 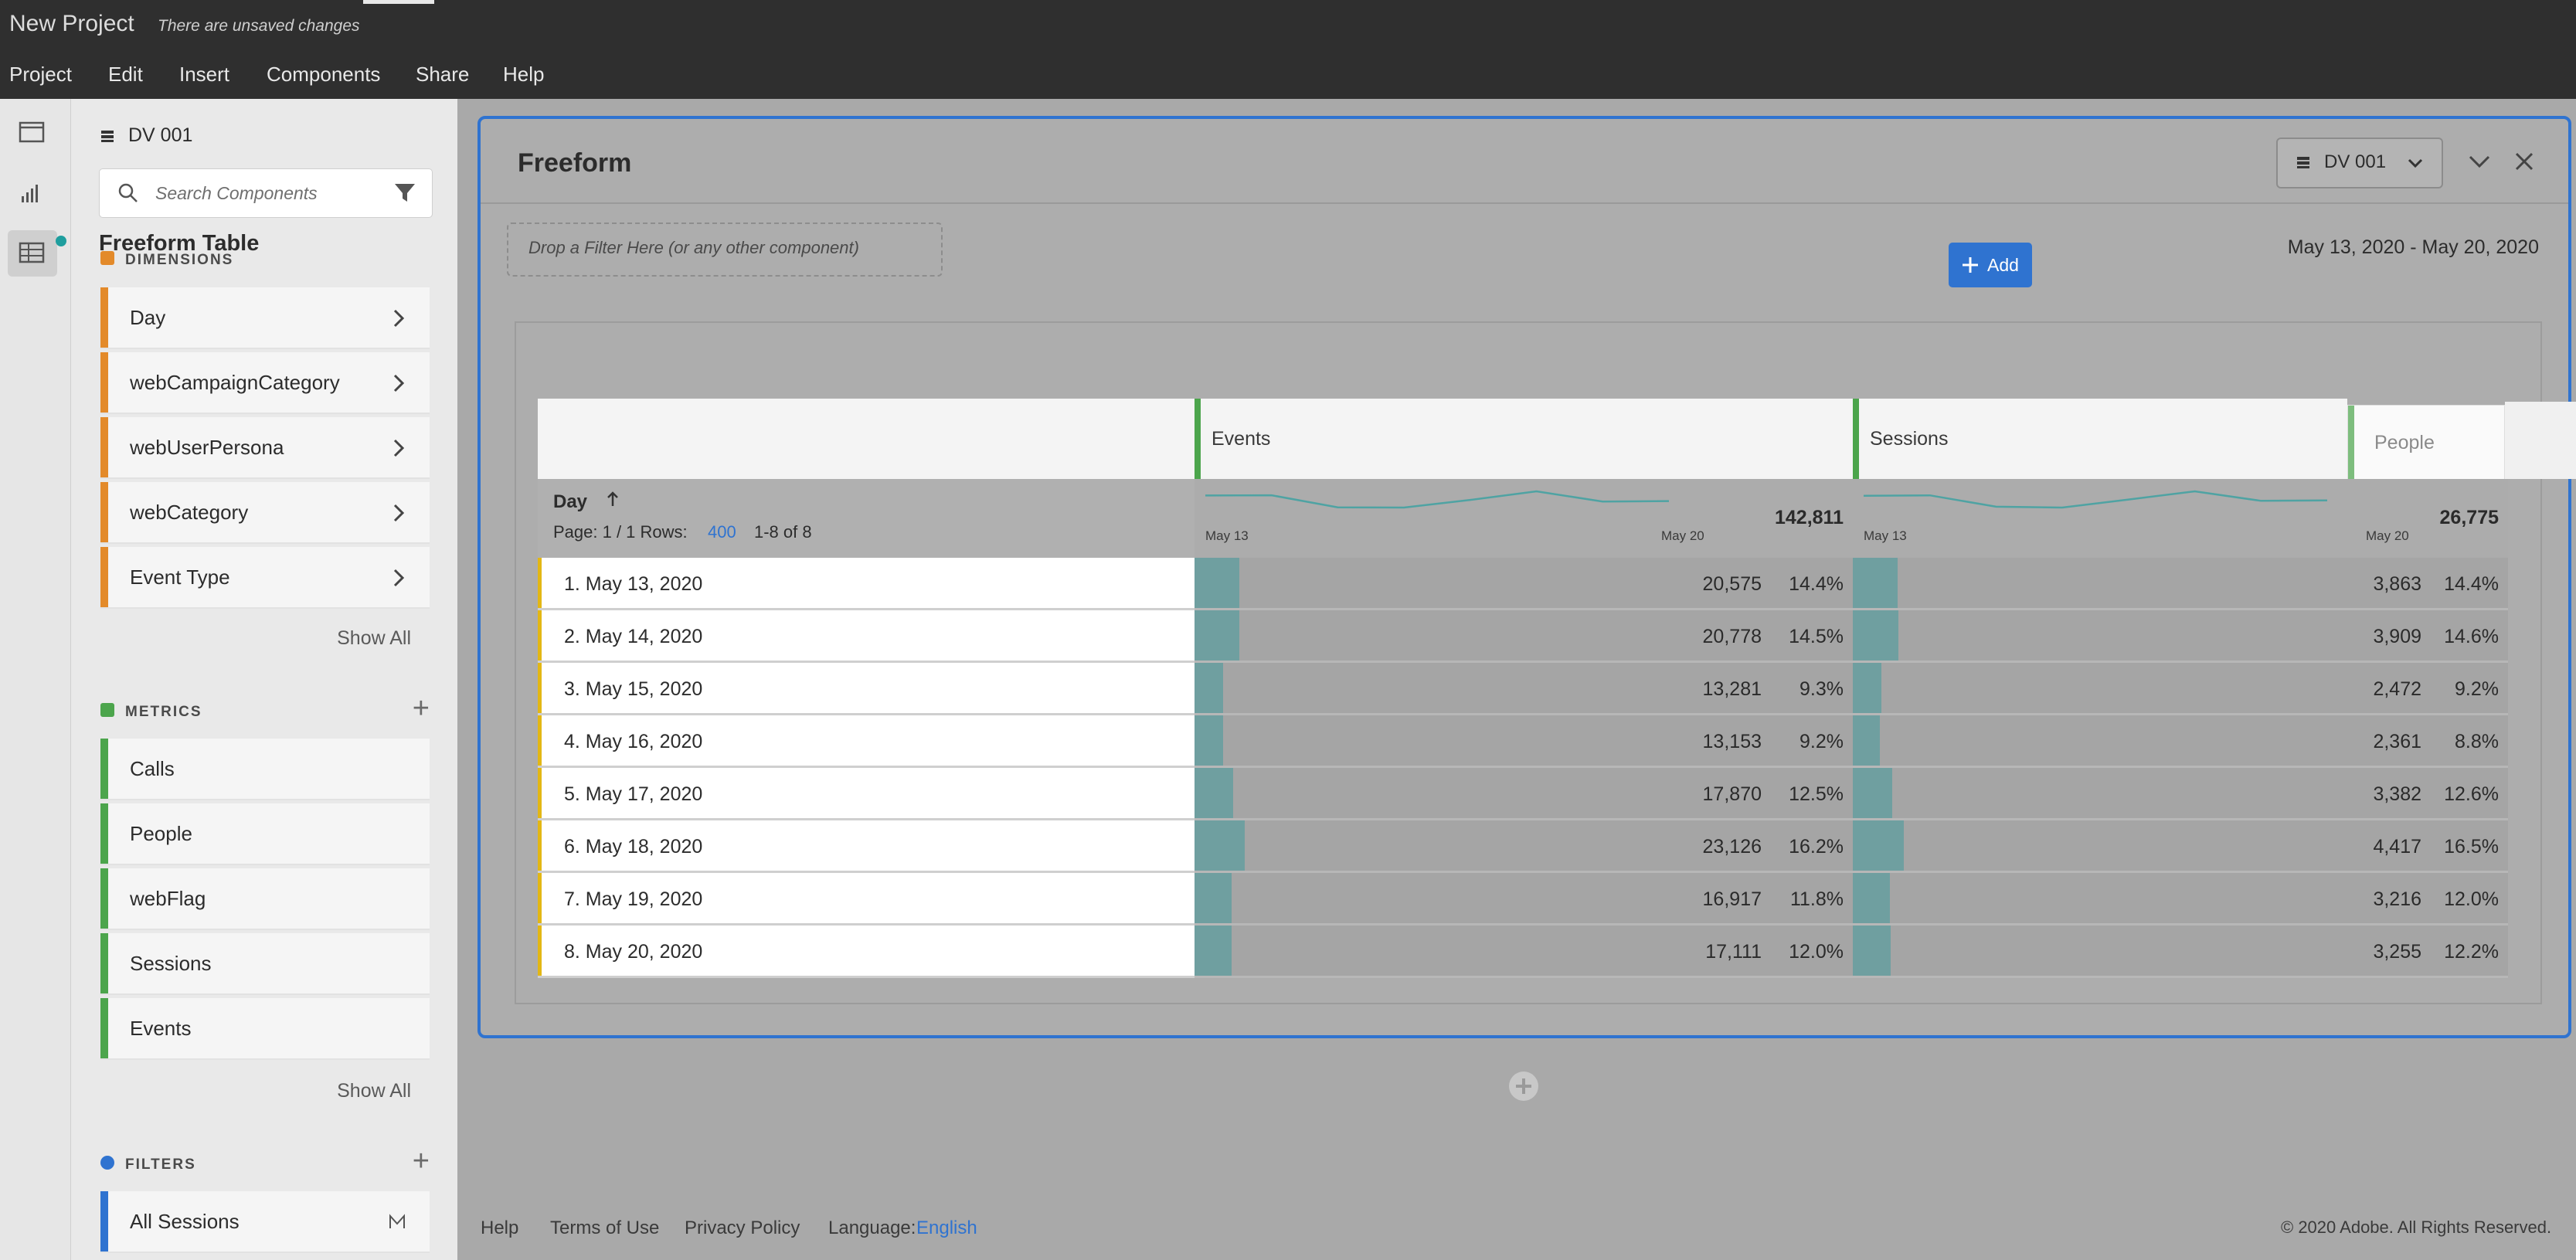 I want to click on sessions-cell: 2,472 9.2%, so click(x=2180, y=689).